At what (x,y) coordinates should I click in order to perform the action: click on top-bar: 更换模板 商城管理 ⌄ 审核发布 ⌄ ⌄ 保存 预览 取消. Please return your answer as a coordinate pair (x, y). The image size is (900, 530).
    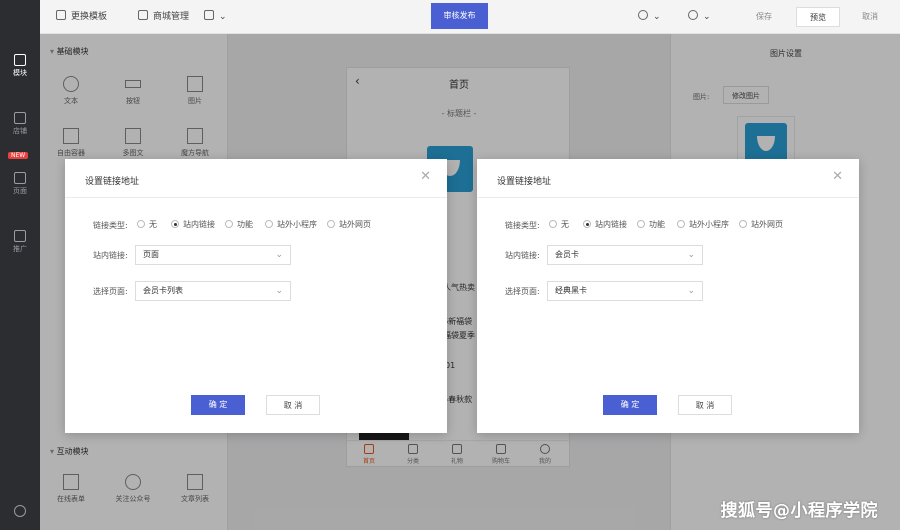
    Looking at the image, I should click on (470, 17).